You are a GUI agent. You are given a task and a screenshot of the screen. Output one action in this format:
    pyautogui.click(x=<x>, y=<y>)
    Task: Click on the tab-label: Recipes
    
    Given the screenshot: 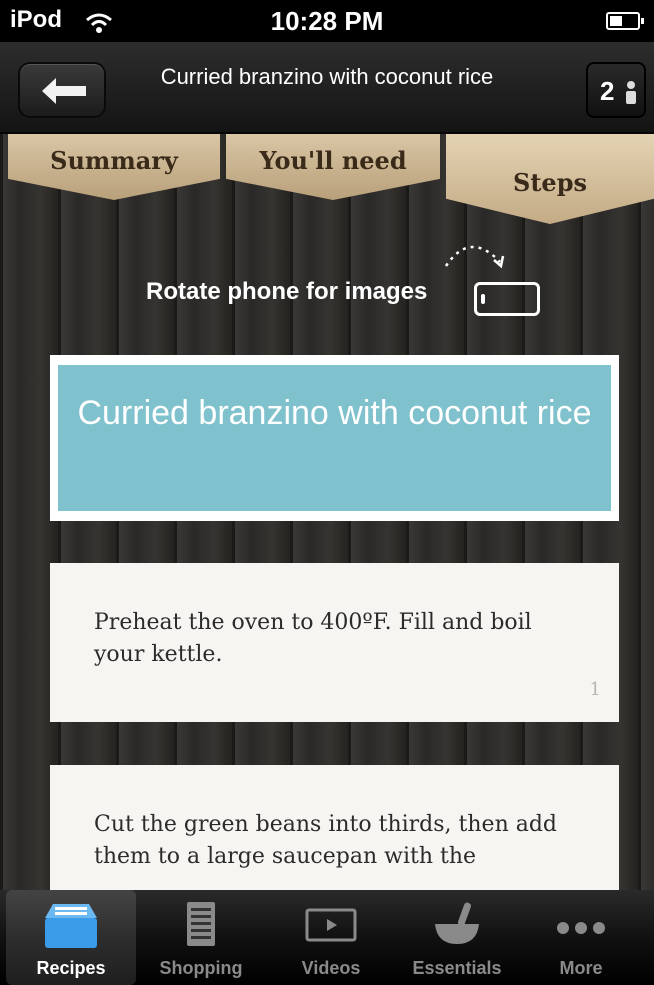 What is the action you would take?
    pyautogui.click(x=71, y=968)
    